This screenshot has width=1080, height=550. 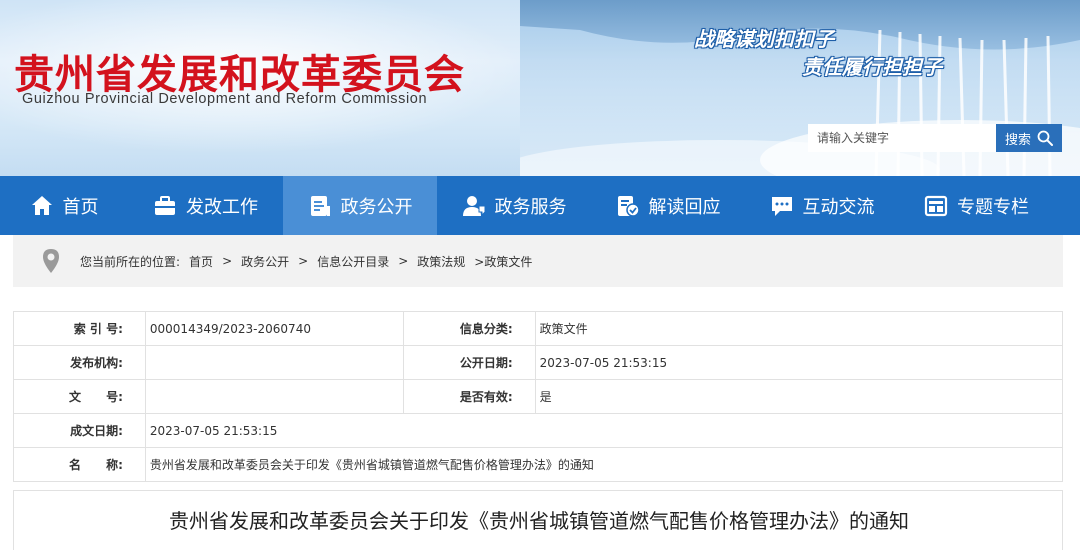 I want to click on category-value: 政策文件, so click(x=799, y=328).